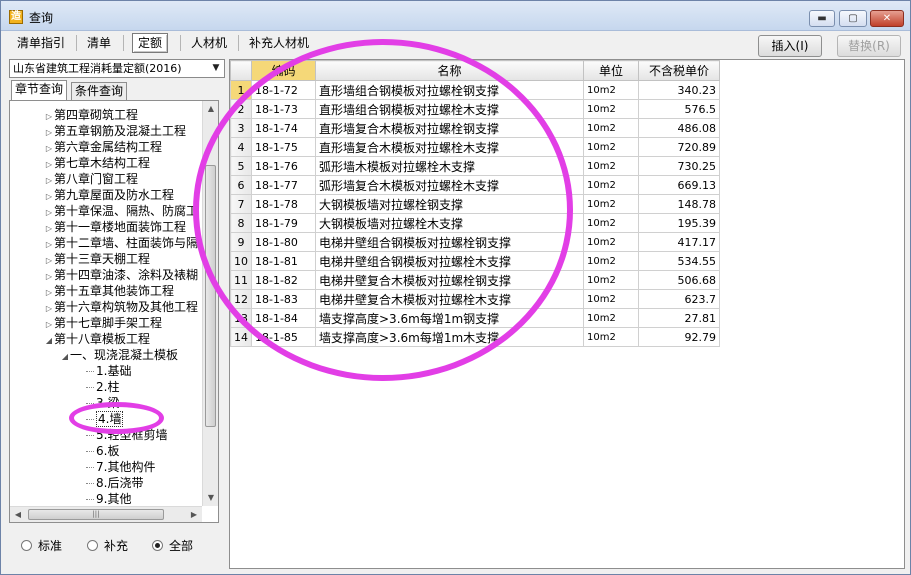 This screenshot has height=575, width=911. What do you see at coordinates (455, 16) in the screenshot?
I see `title-bar: 造 查询 ▬ ▢ ✕` at bounding box center [455, 16].